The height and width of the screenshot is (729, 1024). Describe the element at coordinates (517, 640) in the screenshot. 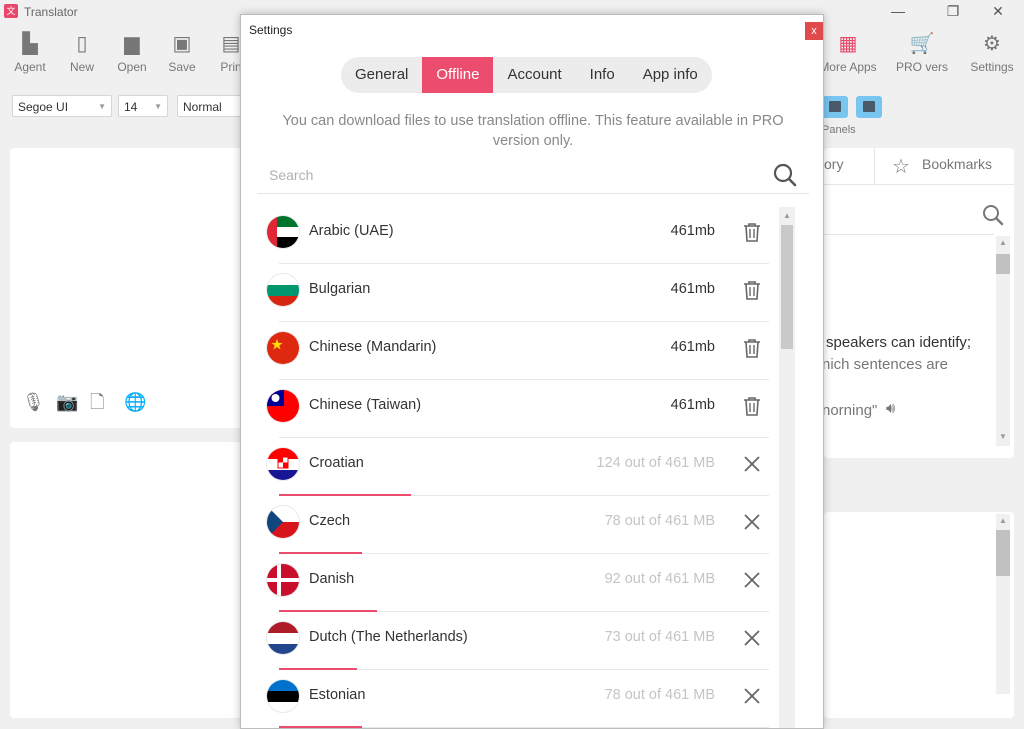

I see `list-item: Dutch (The Netherlands) 73 out of 461 MB` at that location.